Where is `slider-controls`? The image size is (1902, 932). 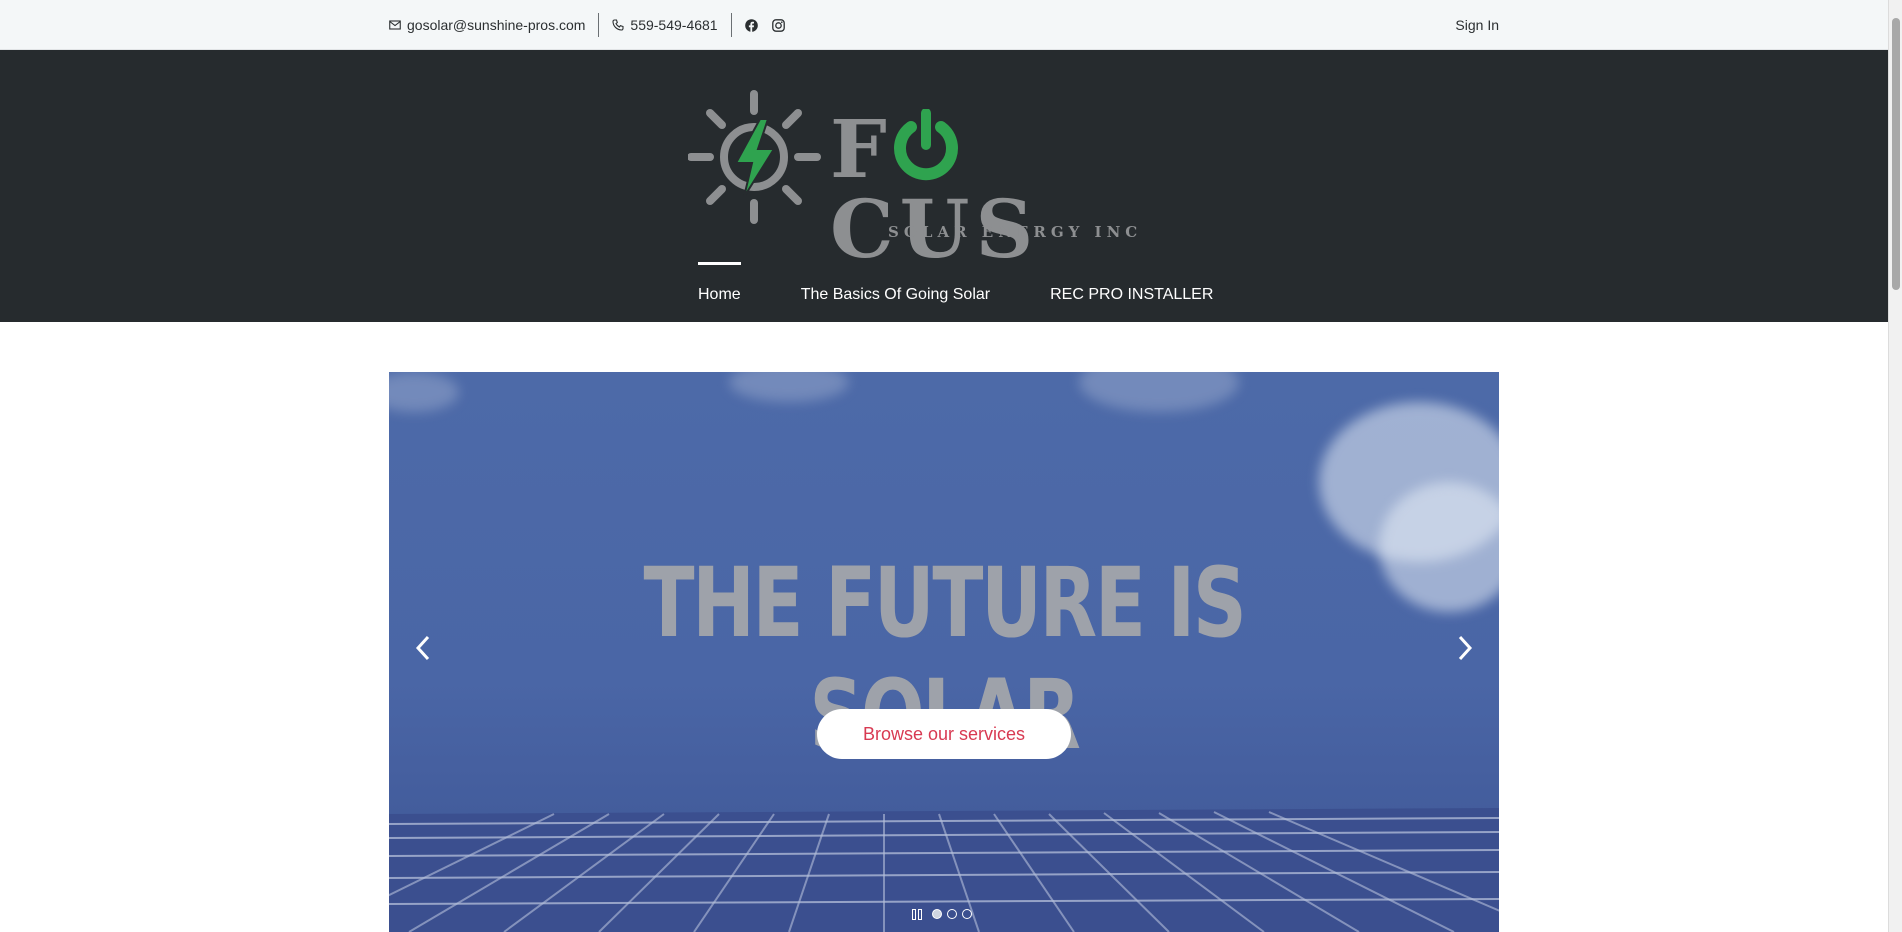 slider-controls is located at coordinates (942, 914).